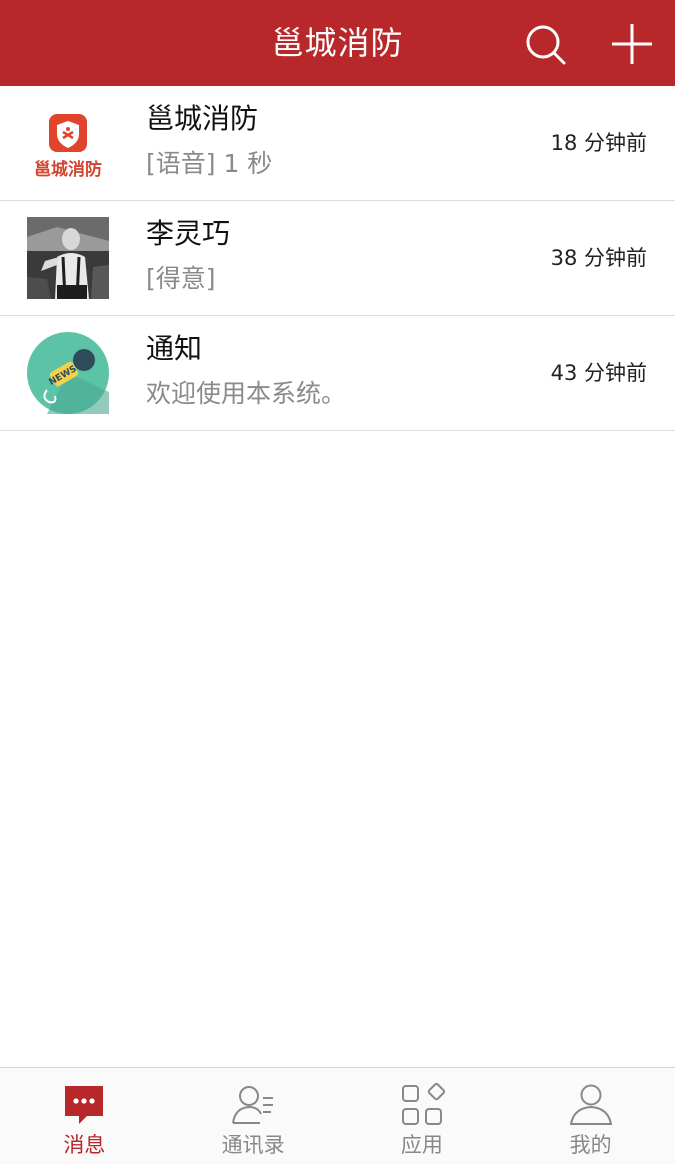 The width and height of the screenshot is (675, 1164). Describe the element at coordinates (174, 348) in the screenshot. I see `conversation-name: 通知` at that location.